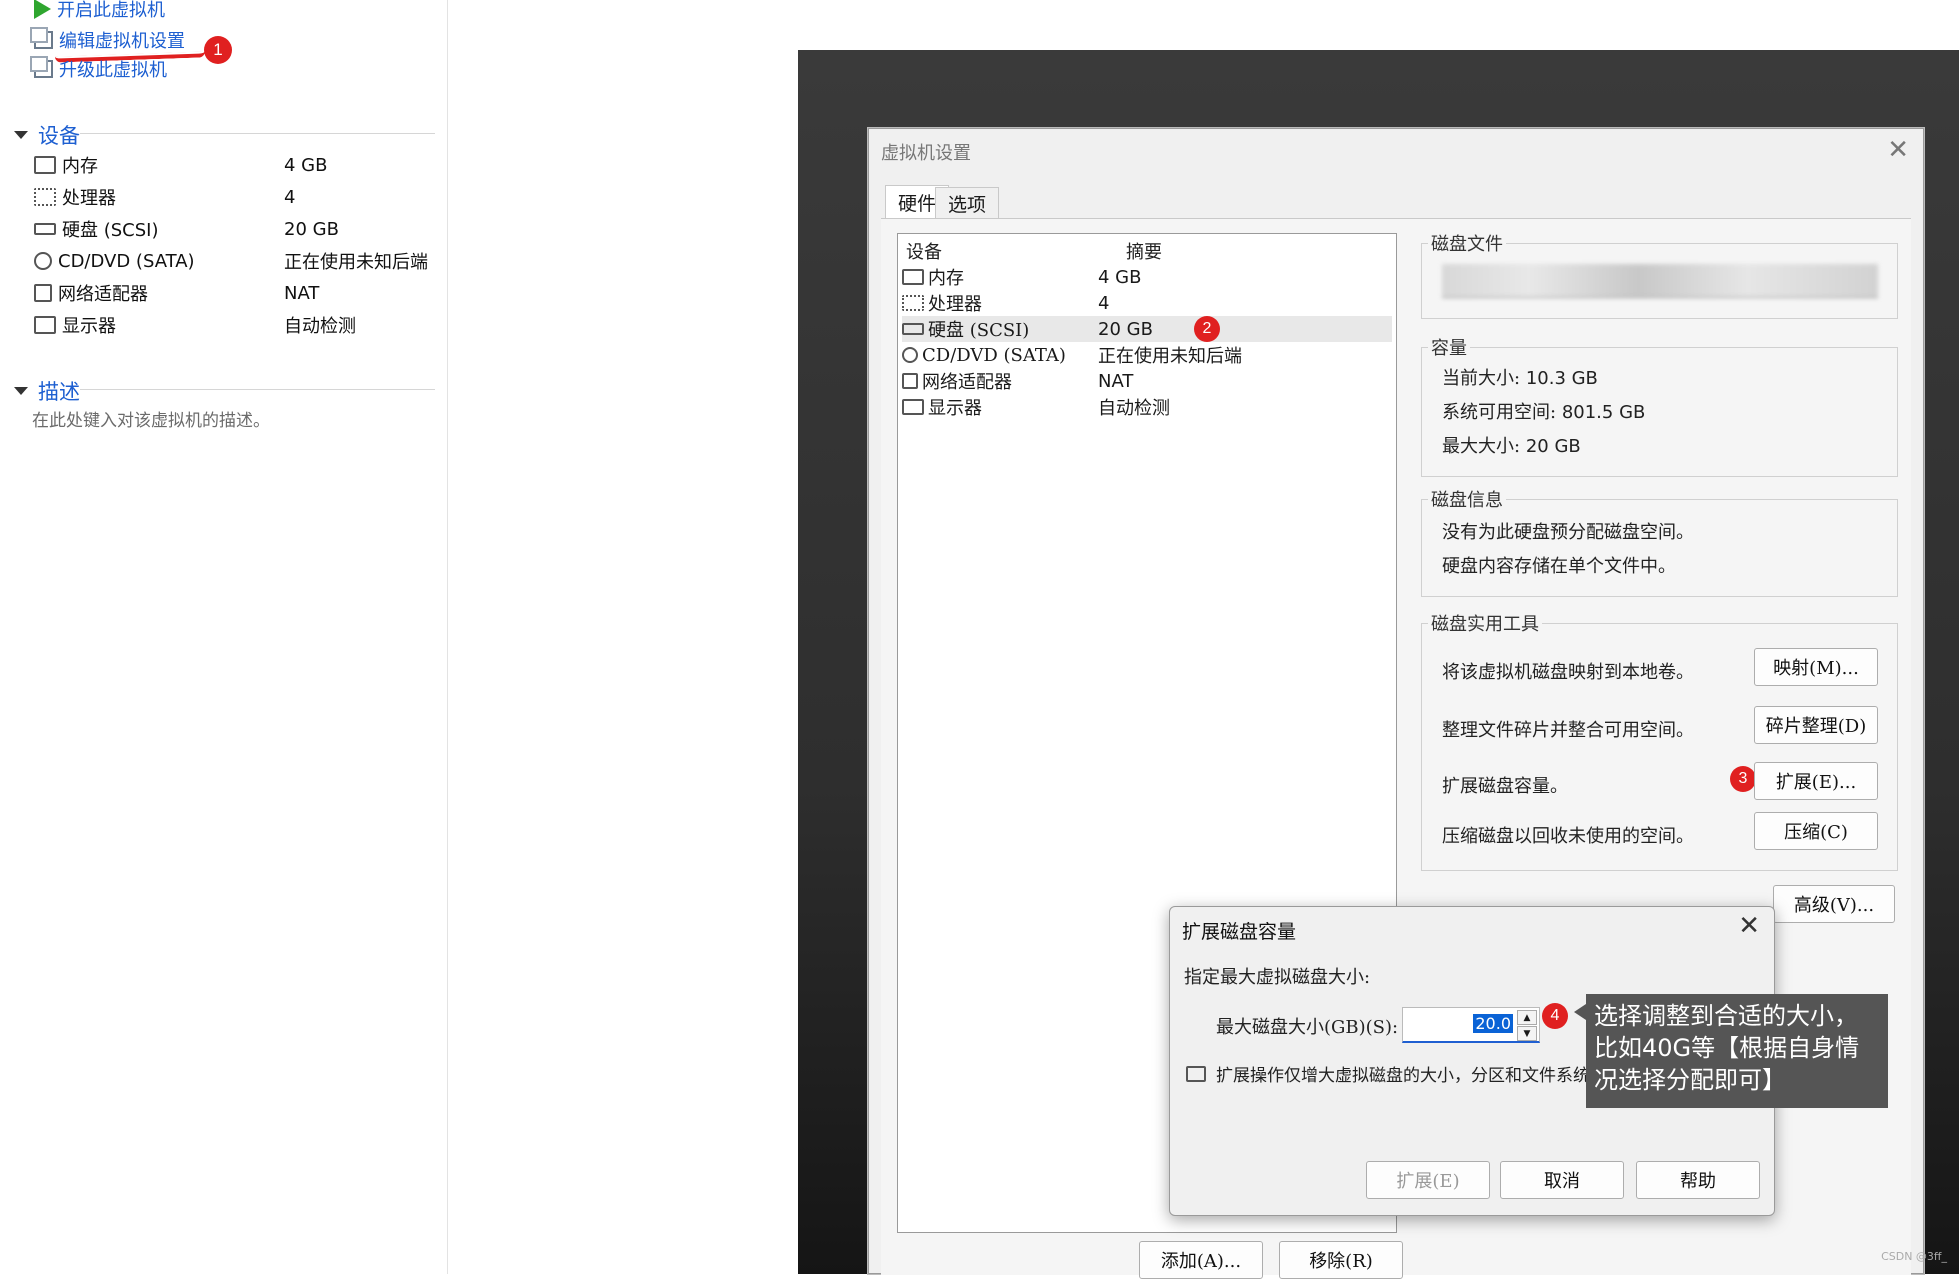 This screenshot has width=1959, height=1279. I want to click on action-label: 开启此虚拟机, so click(111, 10).